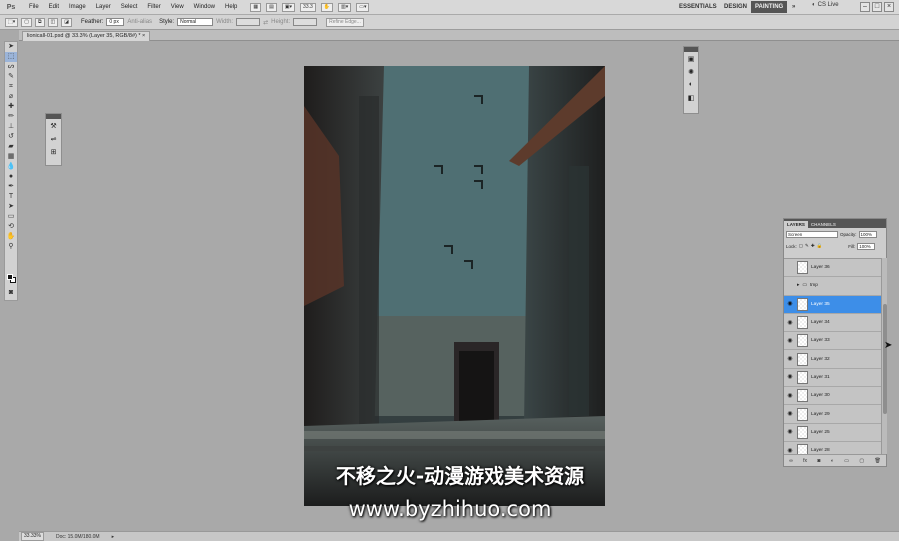 The width and height of the screenshot is (899, 541). What do you see at coordinates (691, 84) in the screenshot?
I see `masks-icon: ◐` at bounding box center [691, 84].